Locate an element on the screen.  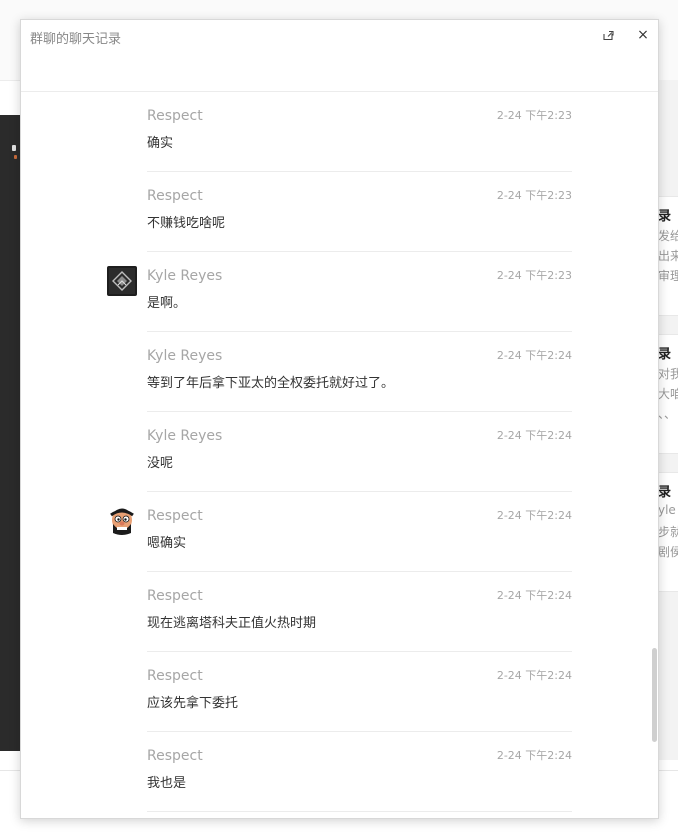
close-icon: × is located at coordinates (643, 35).